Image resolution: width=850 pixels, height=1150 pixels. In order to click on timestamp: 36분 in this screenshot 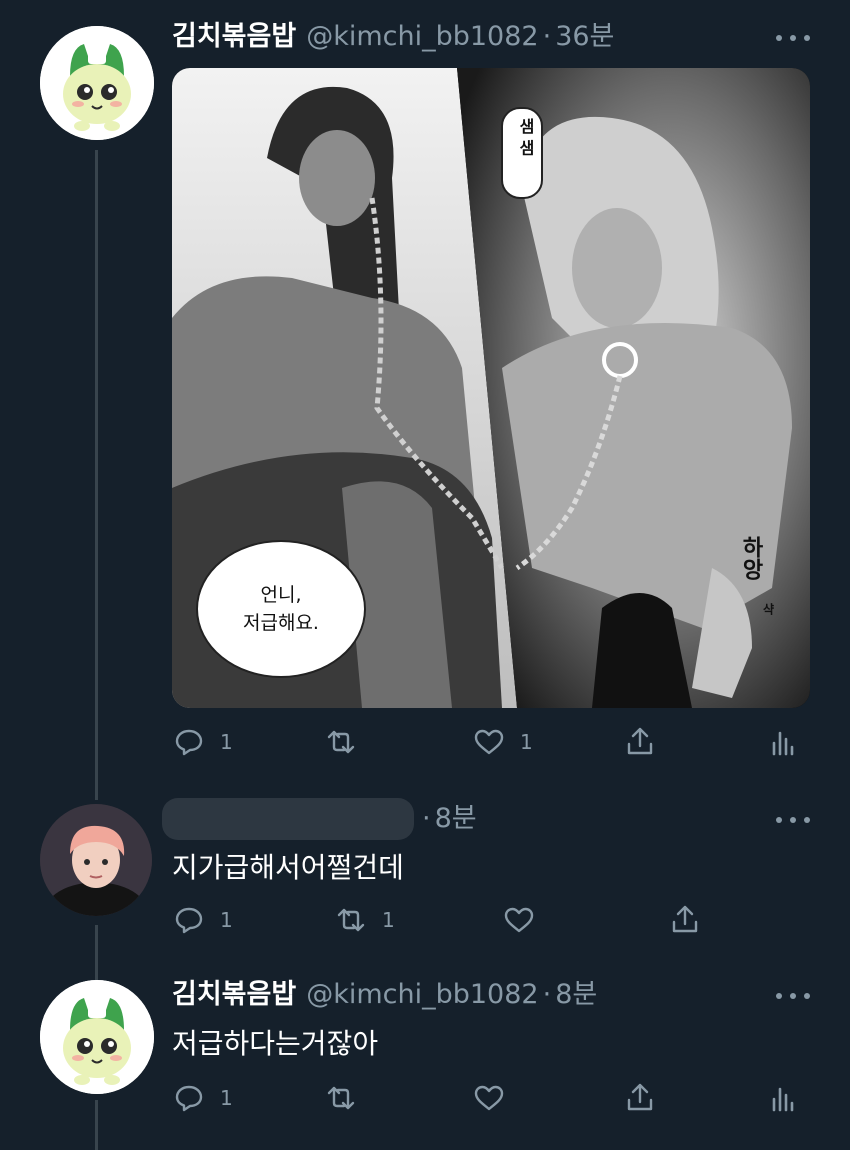, I will do `click(584, 37)`.